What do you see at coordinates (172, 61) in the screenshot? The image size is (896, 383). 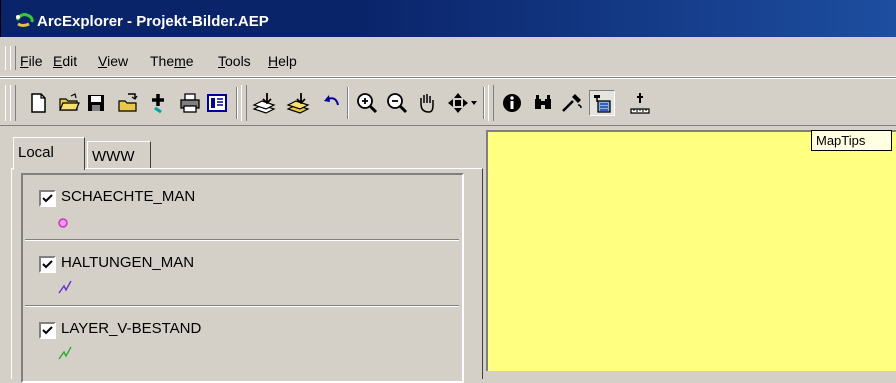 I see `menu-theme: Theme` at bounding box center [172, 61].